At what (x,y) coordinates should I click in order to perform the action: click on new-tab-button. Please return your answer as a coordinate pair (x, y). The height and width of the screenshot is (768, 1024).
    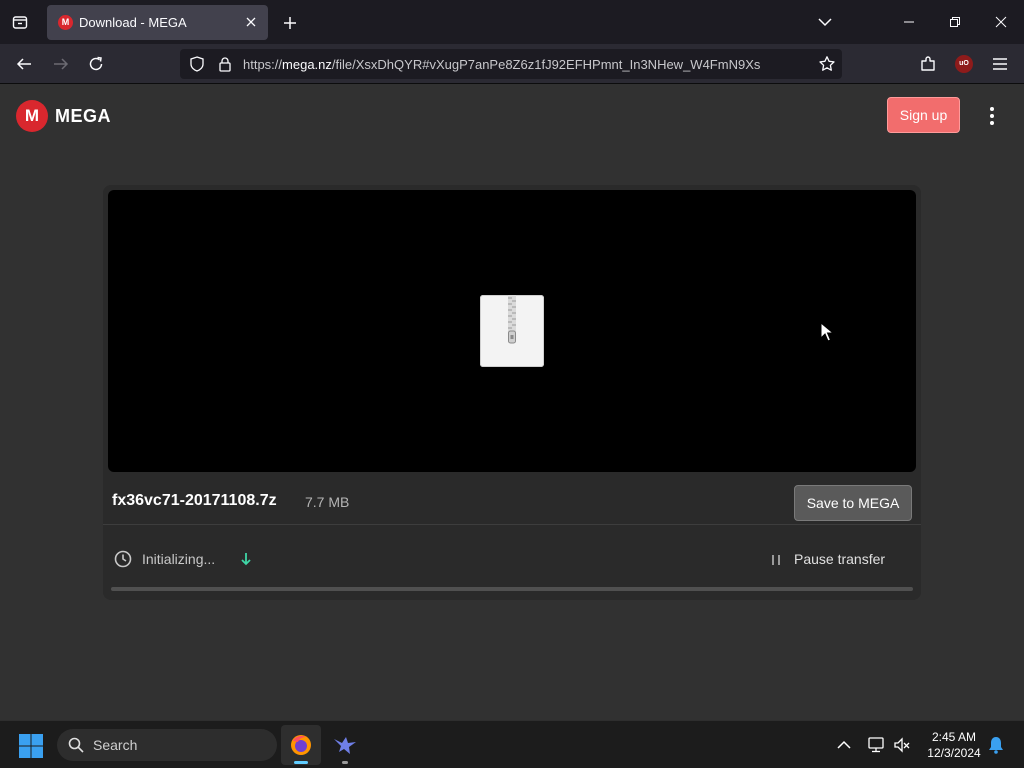
    Looking at the image, I should click on (290, 23).